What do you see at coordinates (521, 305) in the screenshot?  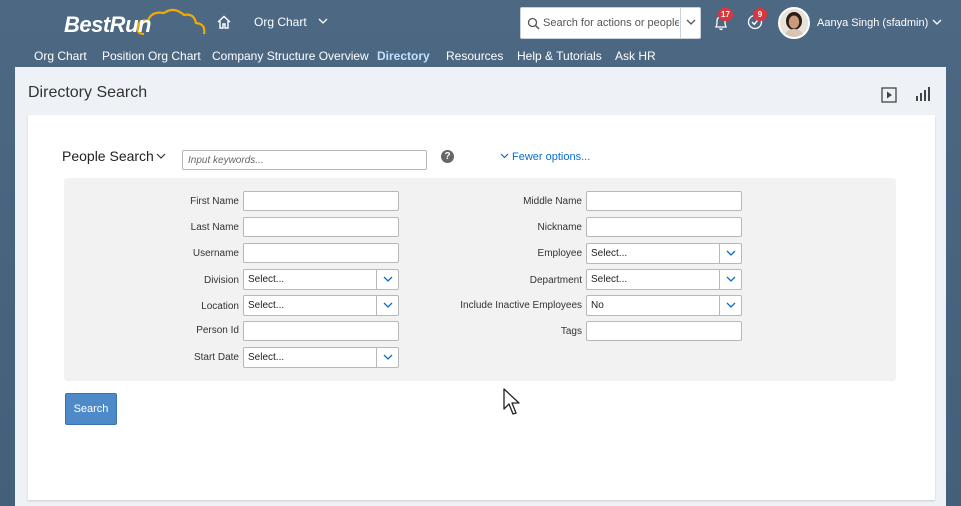 I see `include-inactive-label: Include Inactive Employees` at bounding box center [521, 305].